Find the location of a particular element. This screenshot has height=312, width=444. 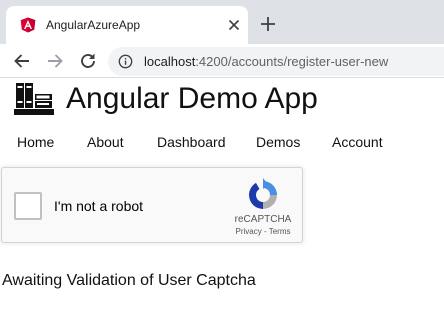

nav-item-about: About is located at coordinates (105, 142).